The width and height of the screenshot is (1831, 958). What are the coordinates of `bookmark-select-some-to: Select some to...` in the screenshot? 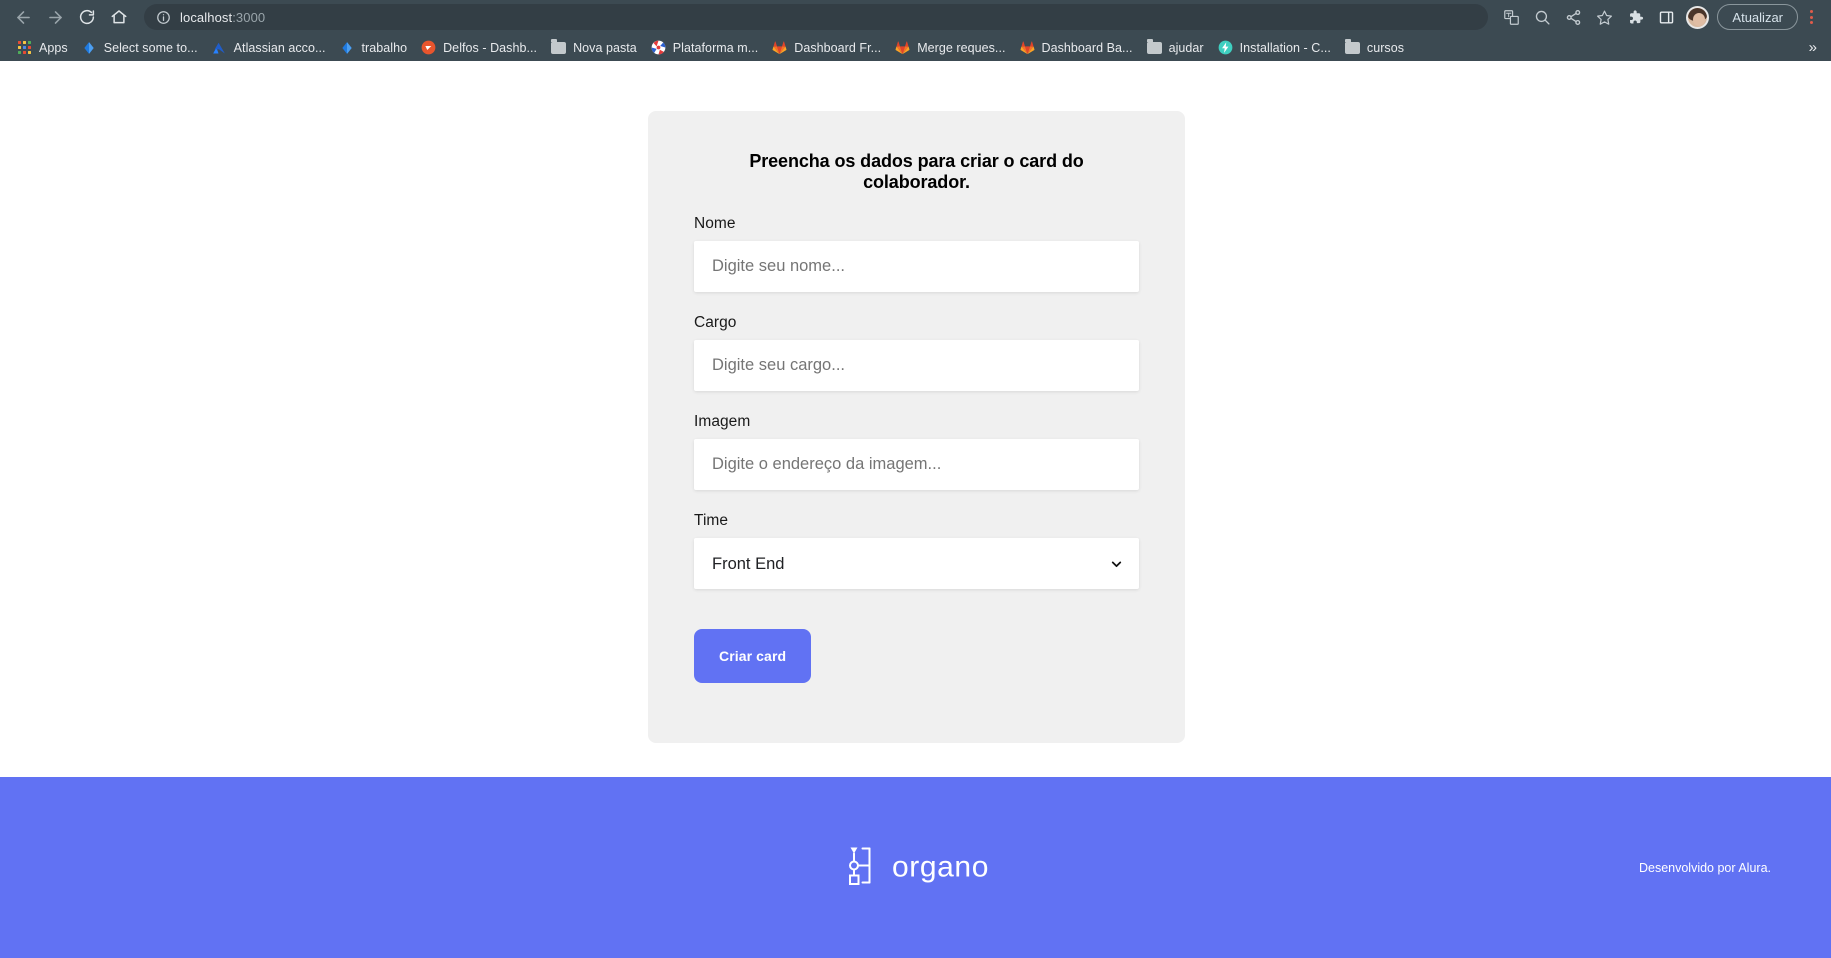 It's located at (140, 47).